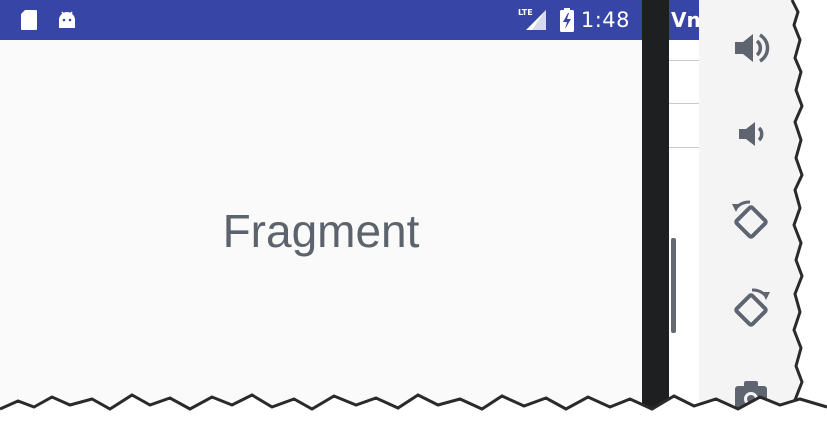 Image resolution: width=827 pixels, height=435 pixels. Describe the element at coordinates (525, 12) in the screenshot. I see `network-type-label: LTE` at that location.